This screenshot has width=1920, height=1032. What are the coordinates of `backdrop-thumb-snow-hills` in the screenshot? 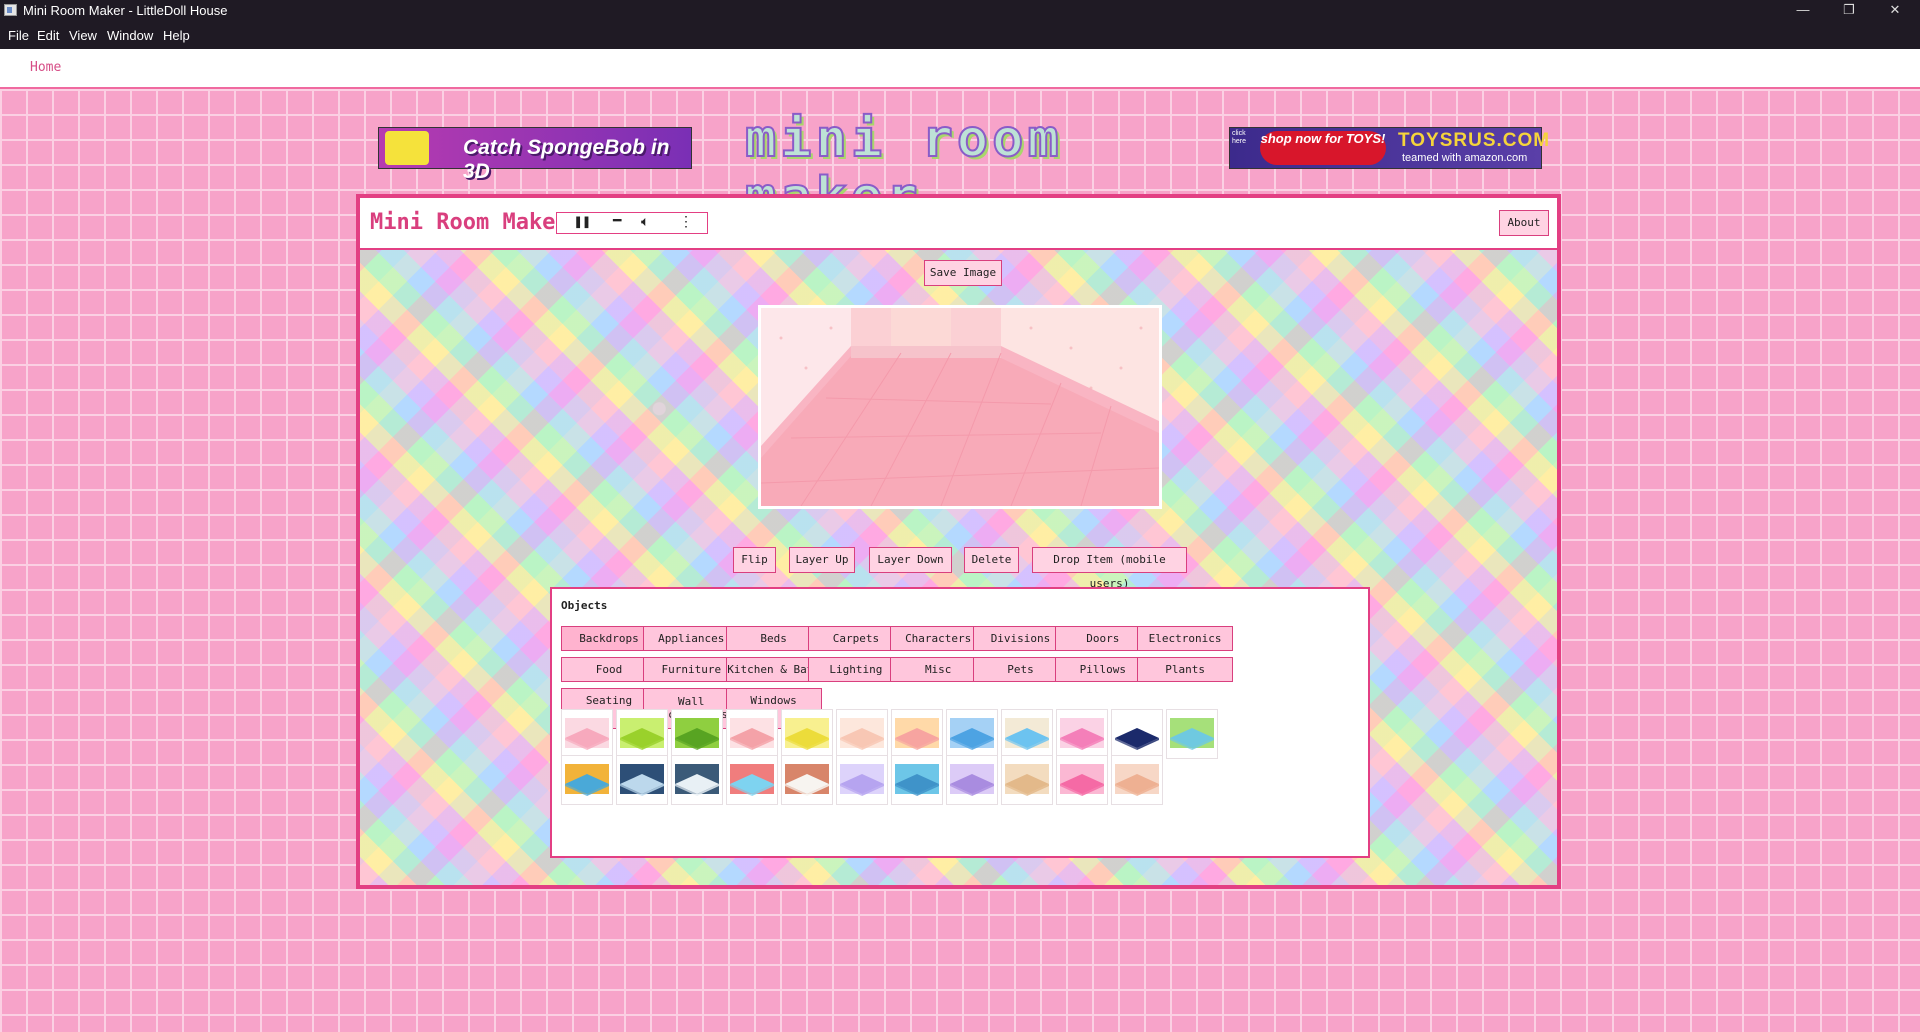 It's located at (697, 780).